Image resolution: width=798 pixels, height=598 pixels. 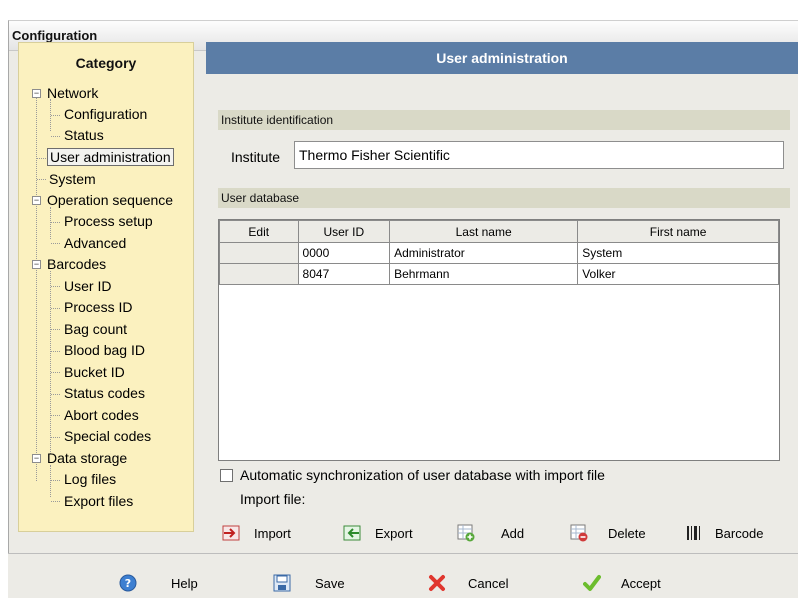 I want to click on tree-item-export-files: Export files, so click(x=98, y=501).